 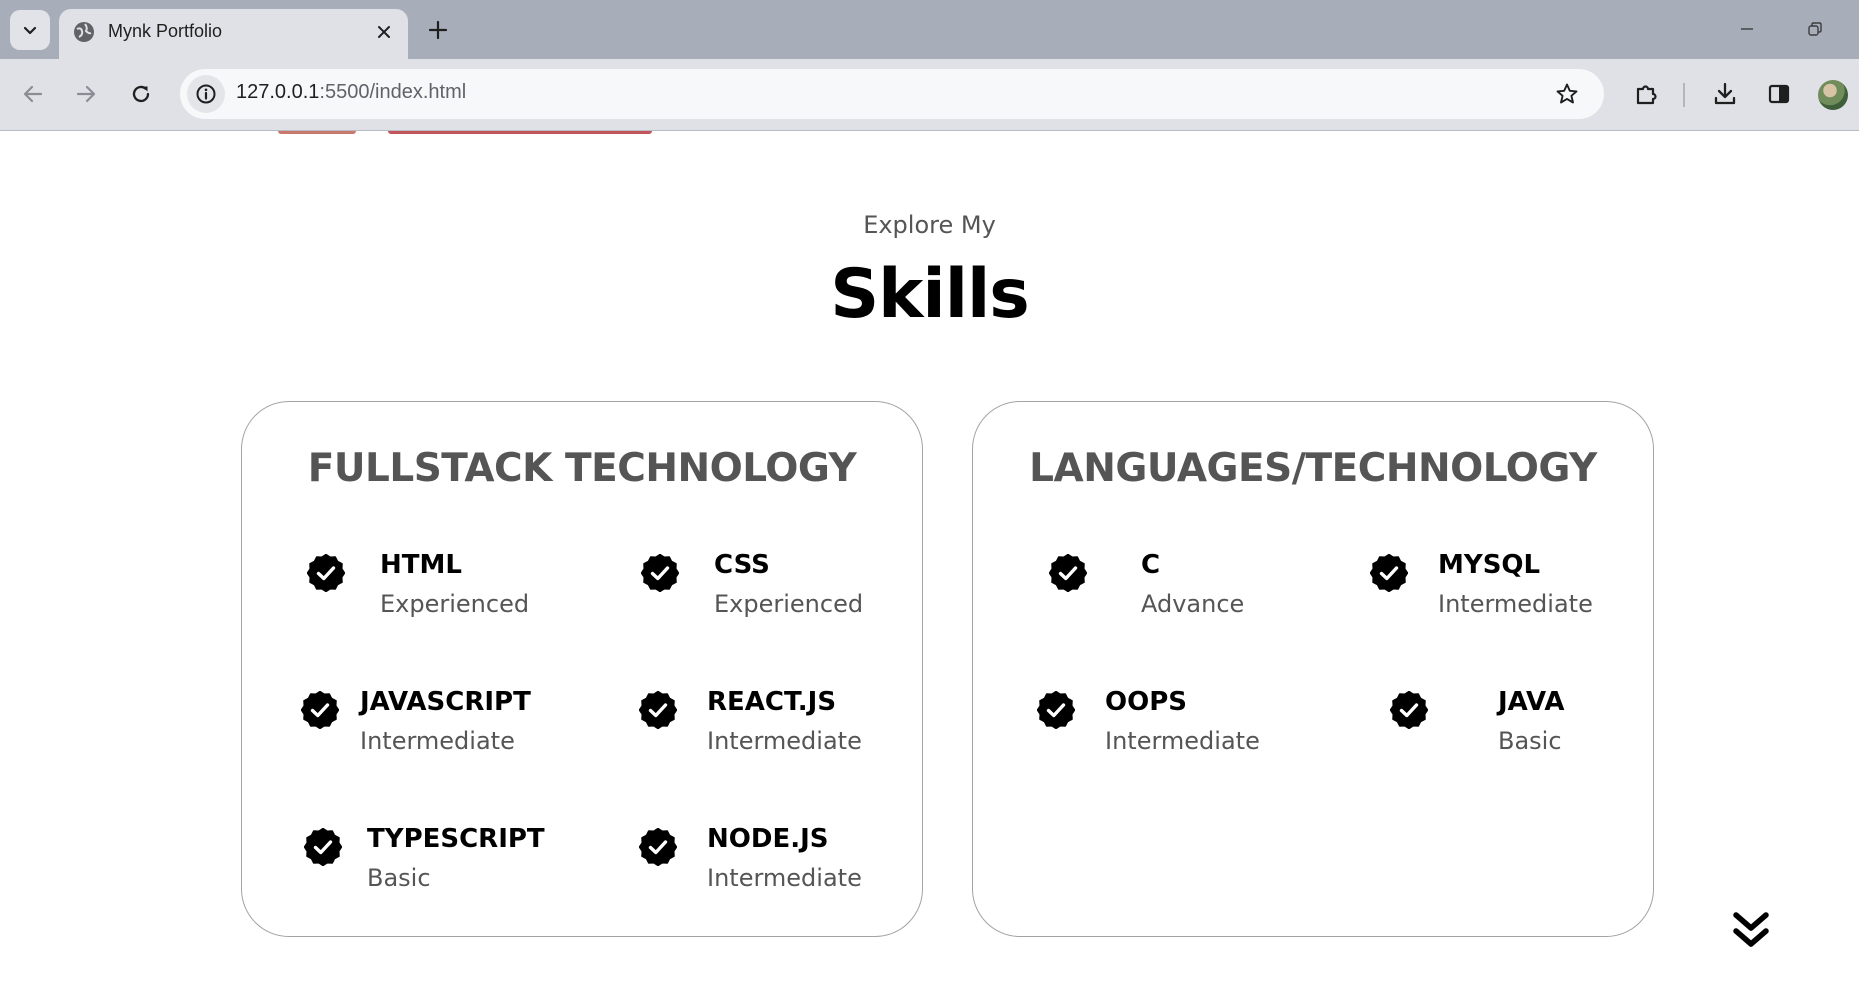 What do you see at coordinates (929, 225) in the screenshot?
I see `section-subtitle: Explore My` at bounding box center [929, 225].